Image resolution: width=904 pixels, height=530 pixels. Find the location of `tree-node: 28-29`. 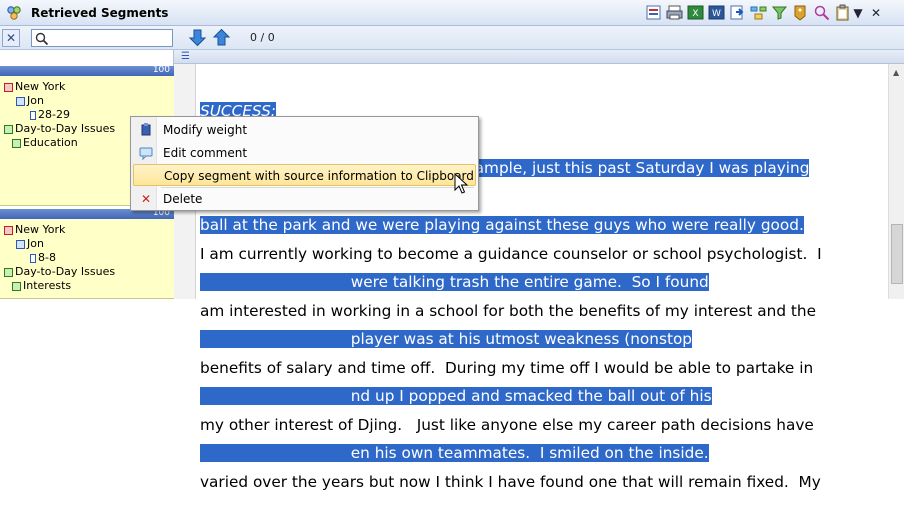

tree-node: 28-29 is located at coordinates (50, 114).